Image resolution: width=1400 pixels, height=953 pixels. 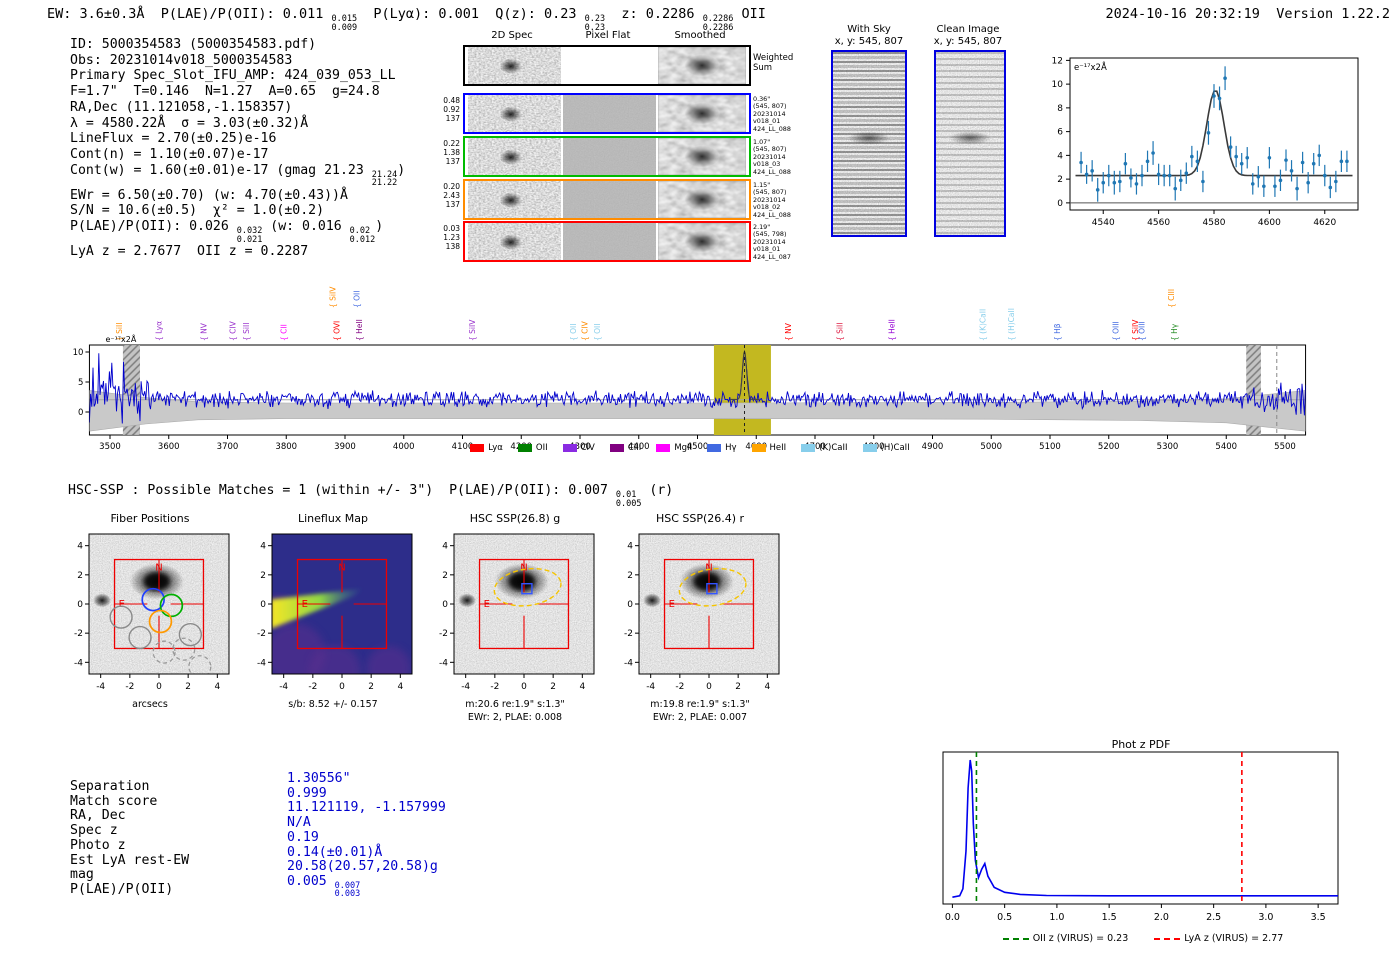 What do you see at coordinates (82, 875) in the screenshot?
I see `match-label-mag: mag` at bounding box center [82, 875].